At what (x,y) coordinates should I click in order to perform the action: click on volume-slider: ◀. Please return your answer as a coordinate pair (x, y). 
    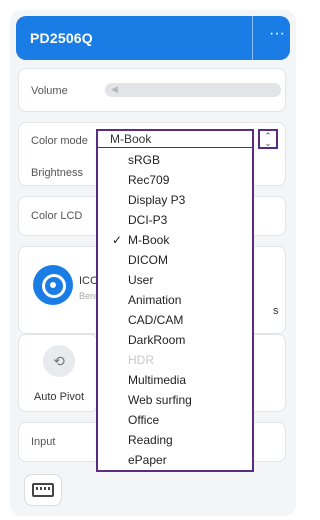
    Looking at the image, I should click on (193, 90).